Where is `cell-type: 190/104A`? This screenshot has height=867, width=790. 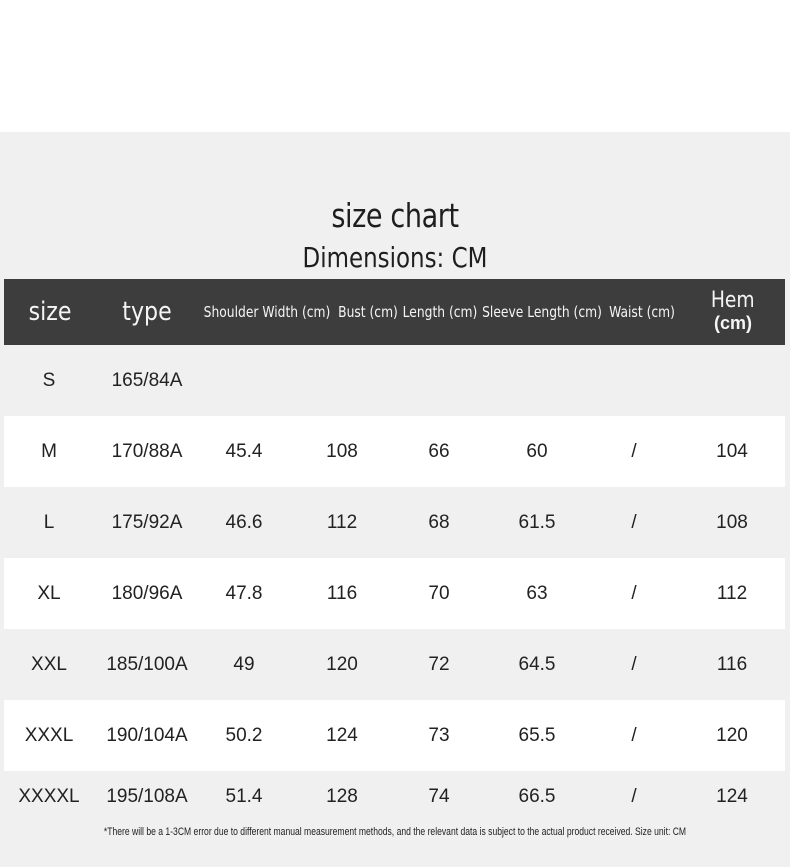
cell-type: 190/104A is located at coordinates (147, 735).